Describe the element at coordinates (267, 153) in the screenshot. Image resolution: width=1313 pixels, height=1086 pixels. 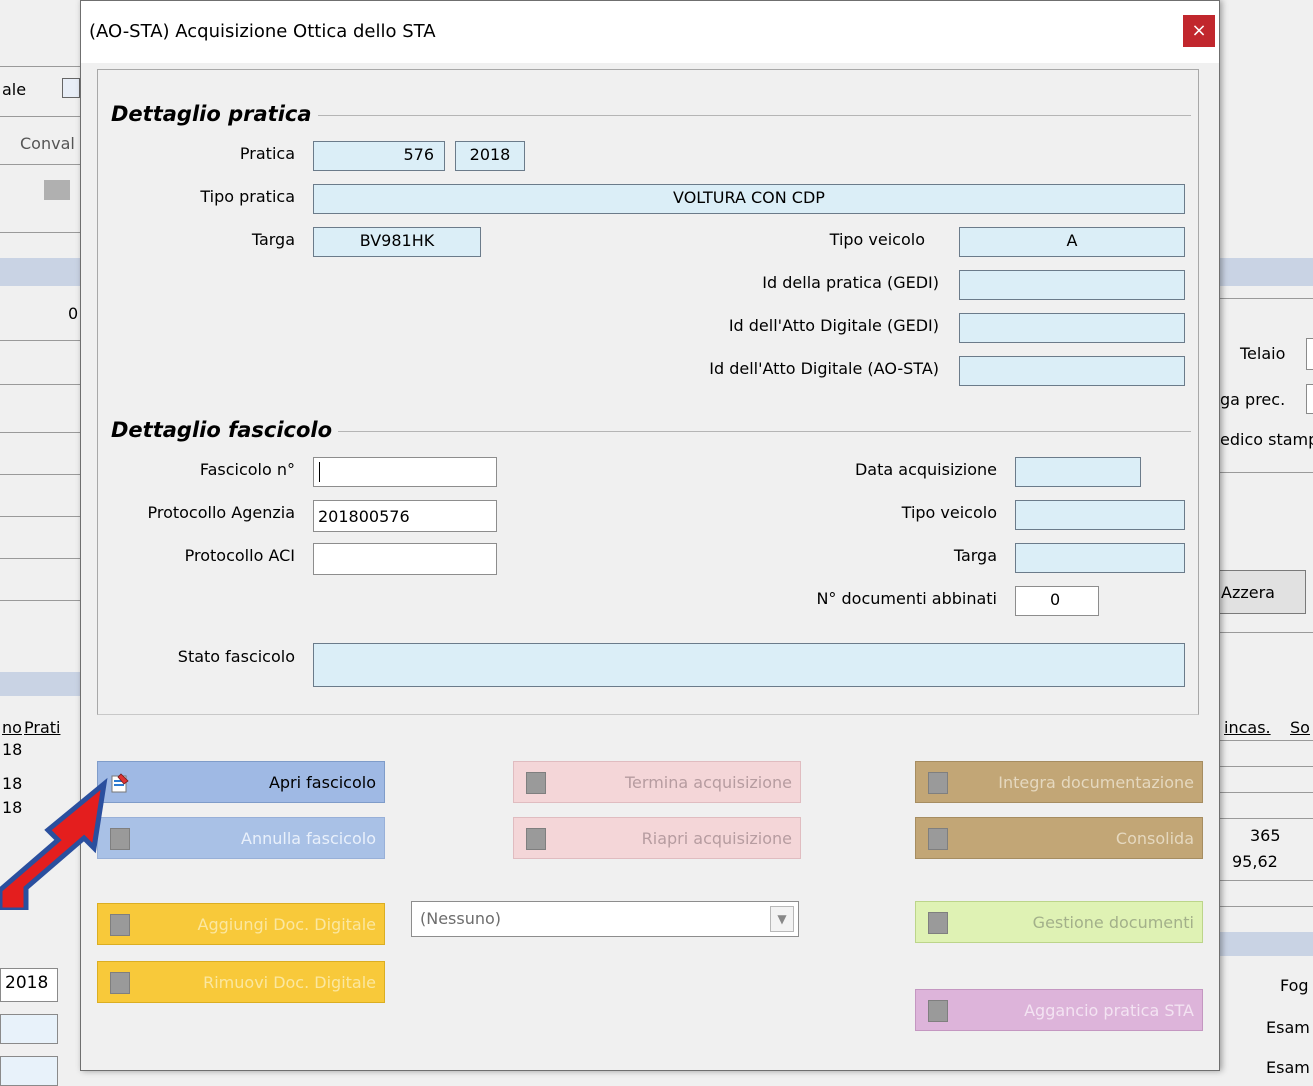
I see `label-pratica: Pratica` at that location.